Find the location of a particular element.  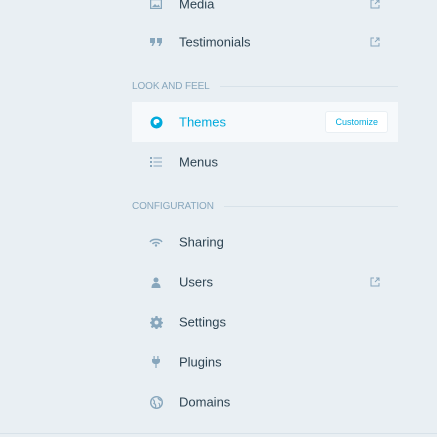

sidebar-item-label: Domains is located at coordinates (205, 402).